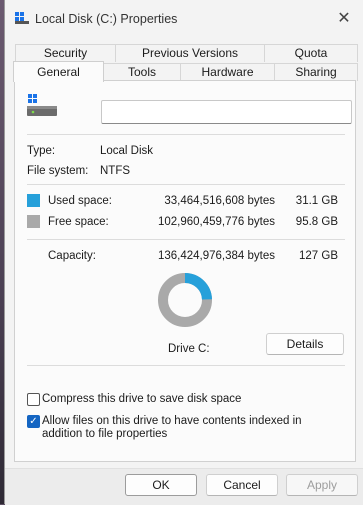  Describe the element at coordinates (189, 349) in the screenshot. I see `drive-label: Drive C:` at that location.